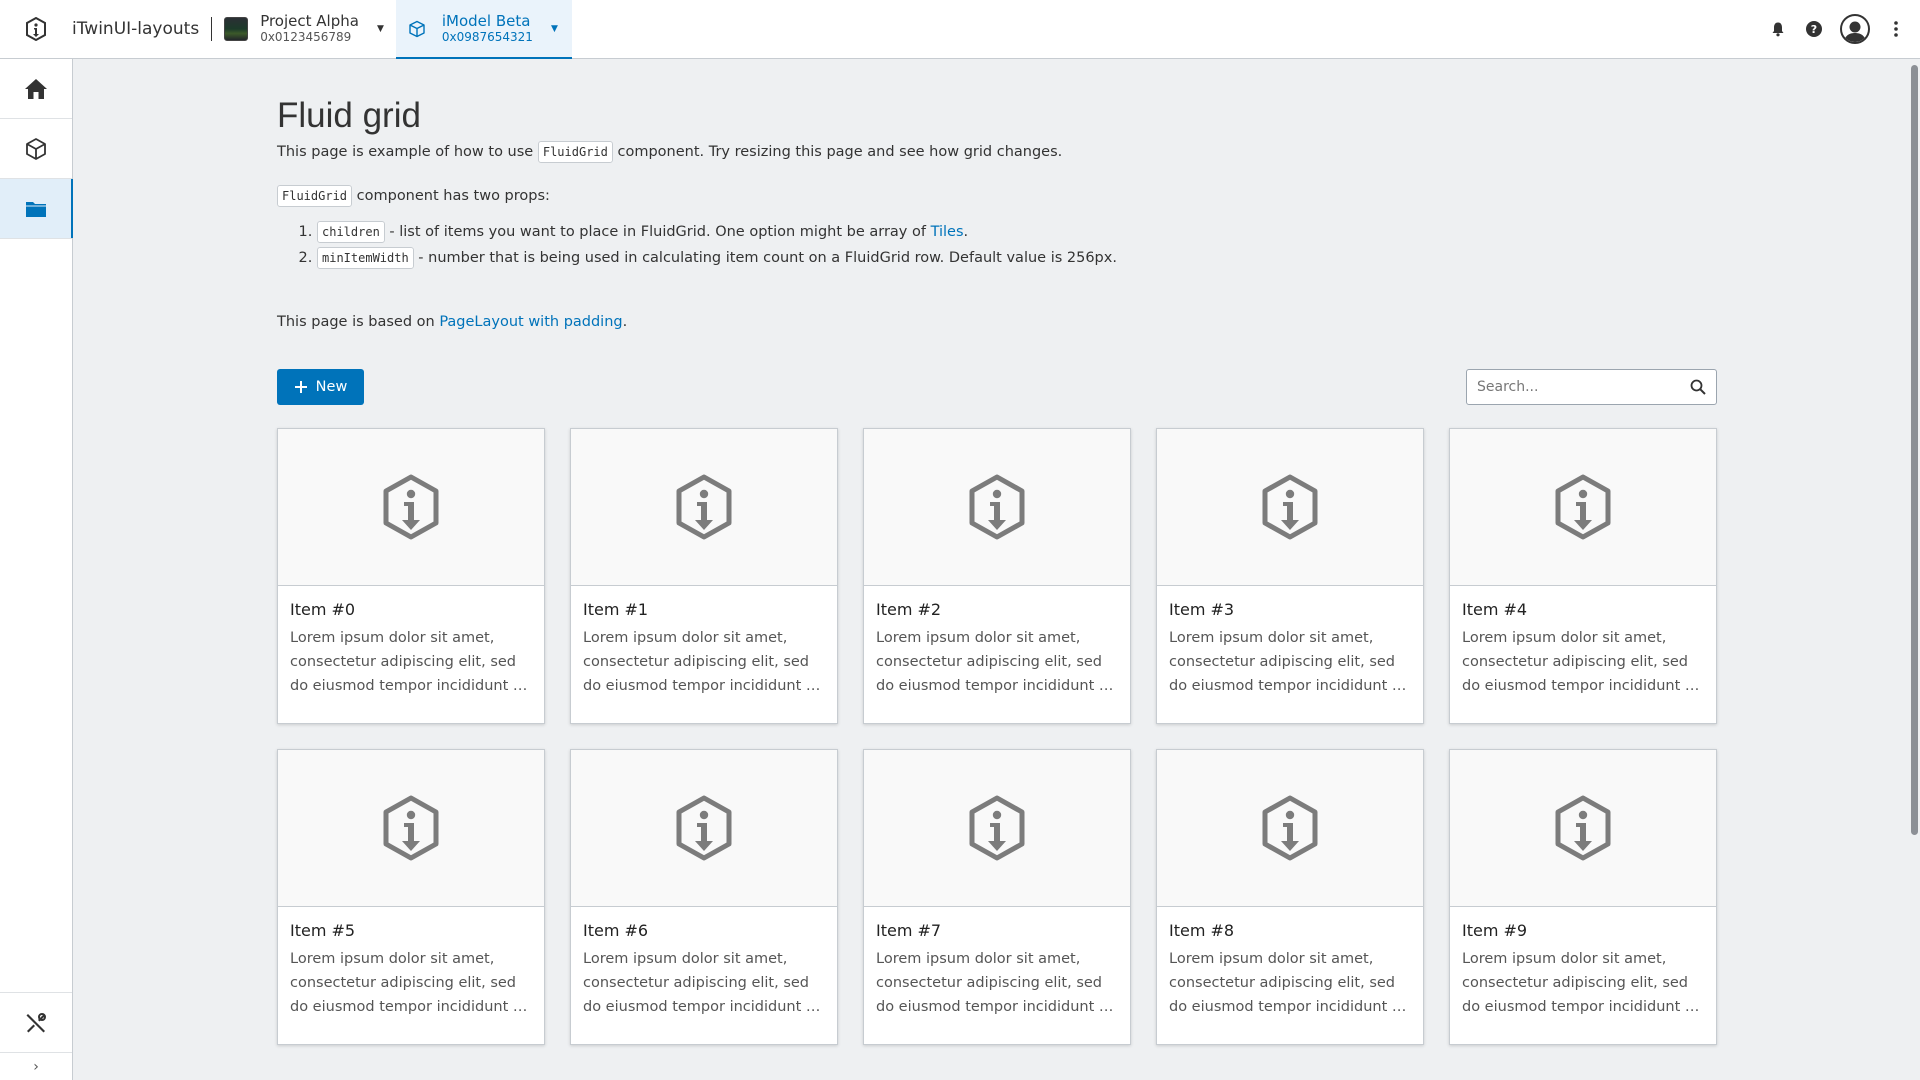 Image resolution: width=1920 pixels, height=1080 pixels. Describe the element at coordinates (997, 196) in the screenshot. I see `props-intro: FluidGrid component has two props:` at that location.